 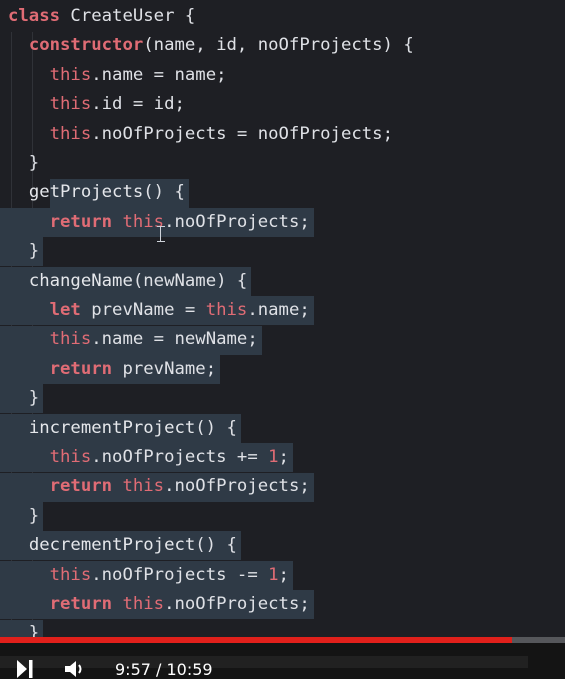 I want to click on code-token: prevName =, so click(x=143, y=310).